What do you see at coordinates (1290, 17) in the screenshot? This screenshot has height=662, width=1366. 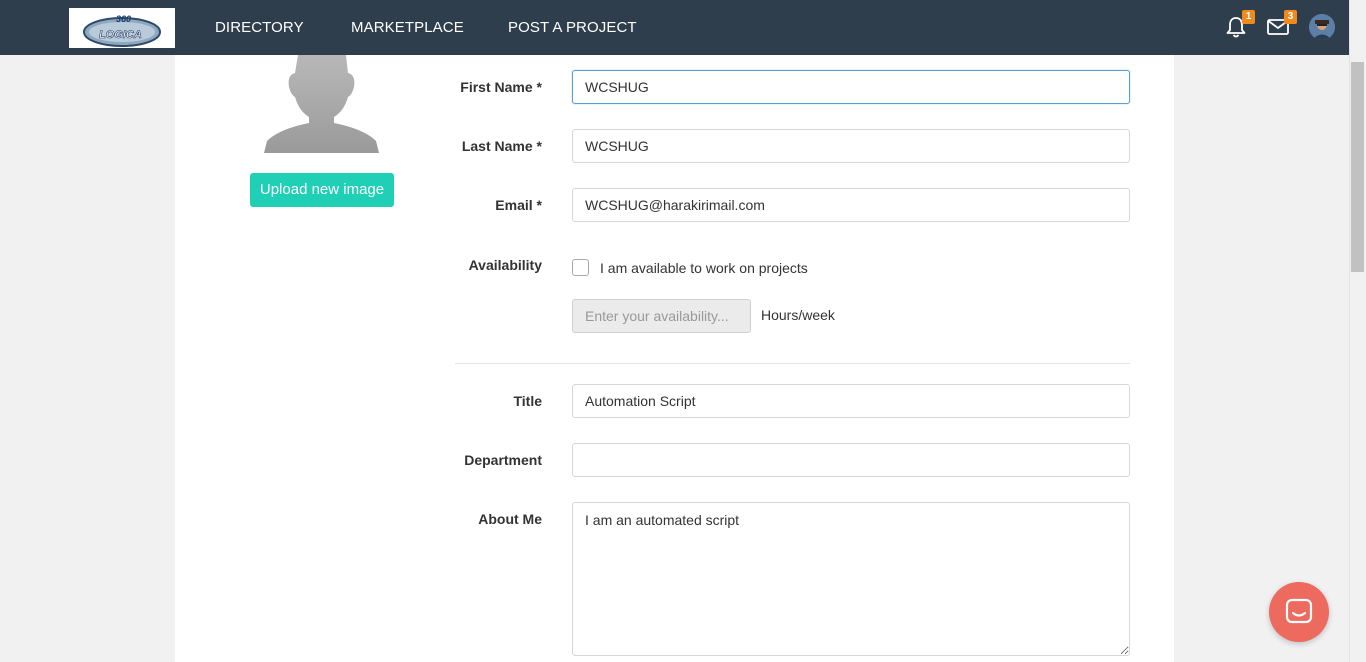 I see `messages-badge: 3` at bounding box center [1290, 17].